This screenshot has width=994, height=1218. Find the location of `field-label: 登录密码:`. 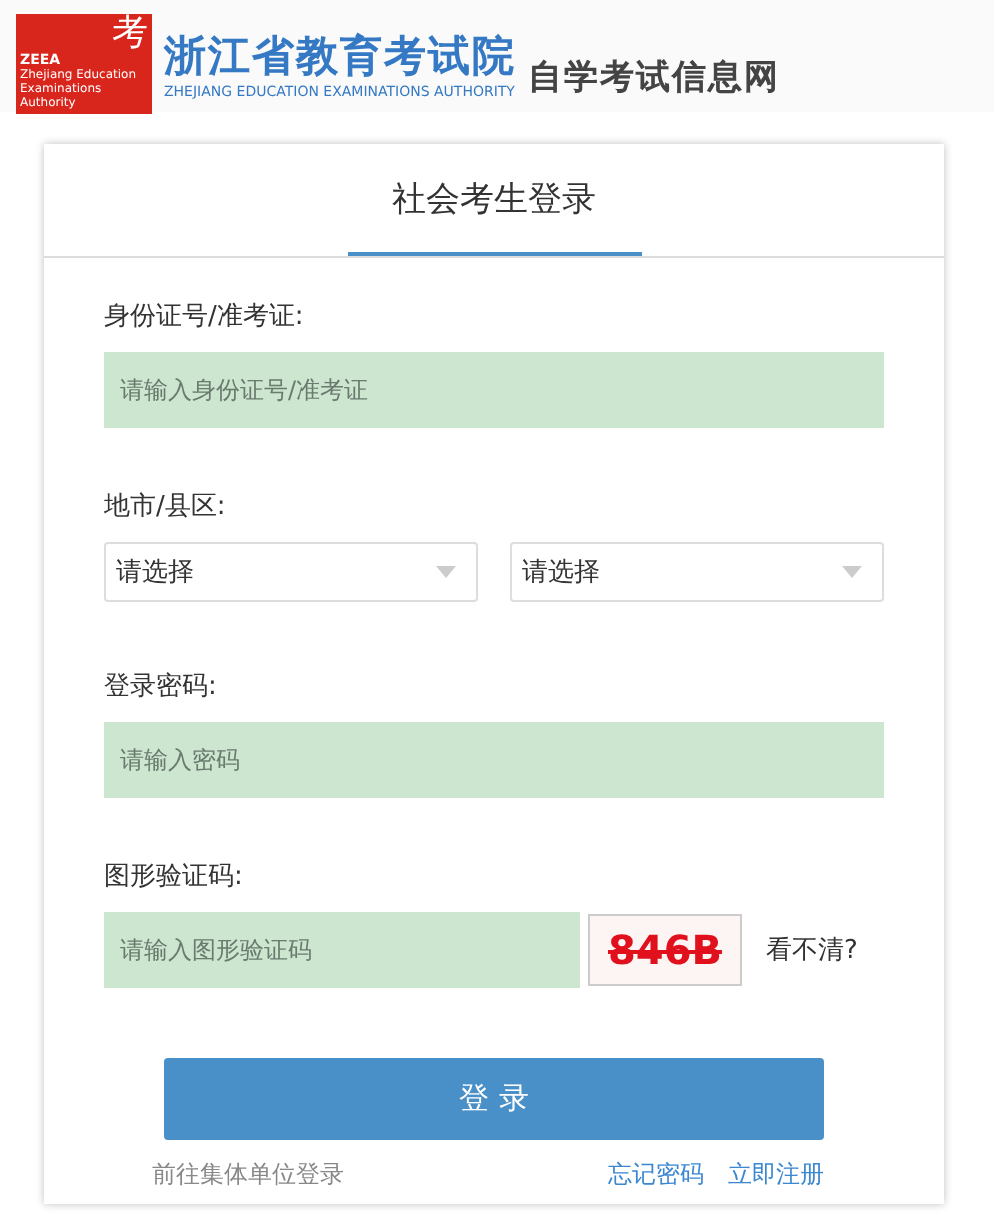

field-label: 登录密码: is located at coordinates (161, 687).